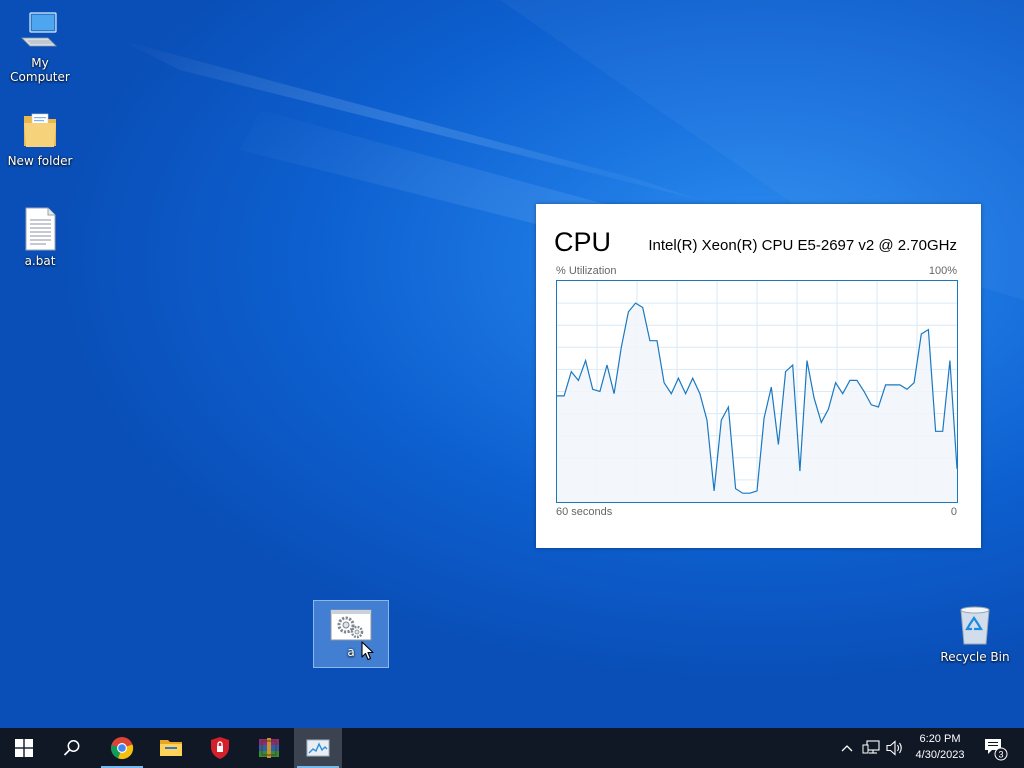 This screenshot has height=768, width=1024. What do you see at coordinates (351, 652) in the screenshot?
I see `desktop-icon-label: a` at bounding box center [351, 652].